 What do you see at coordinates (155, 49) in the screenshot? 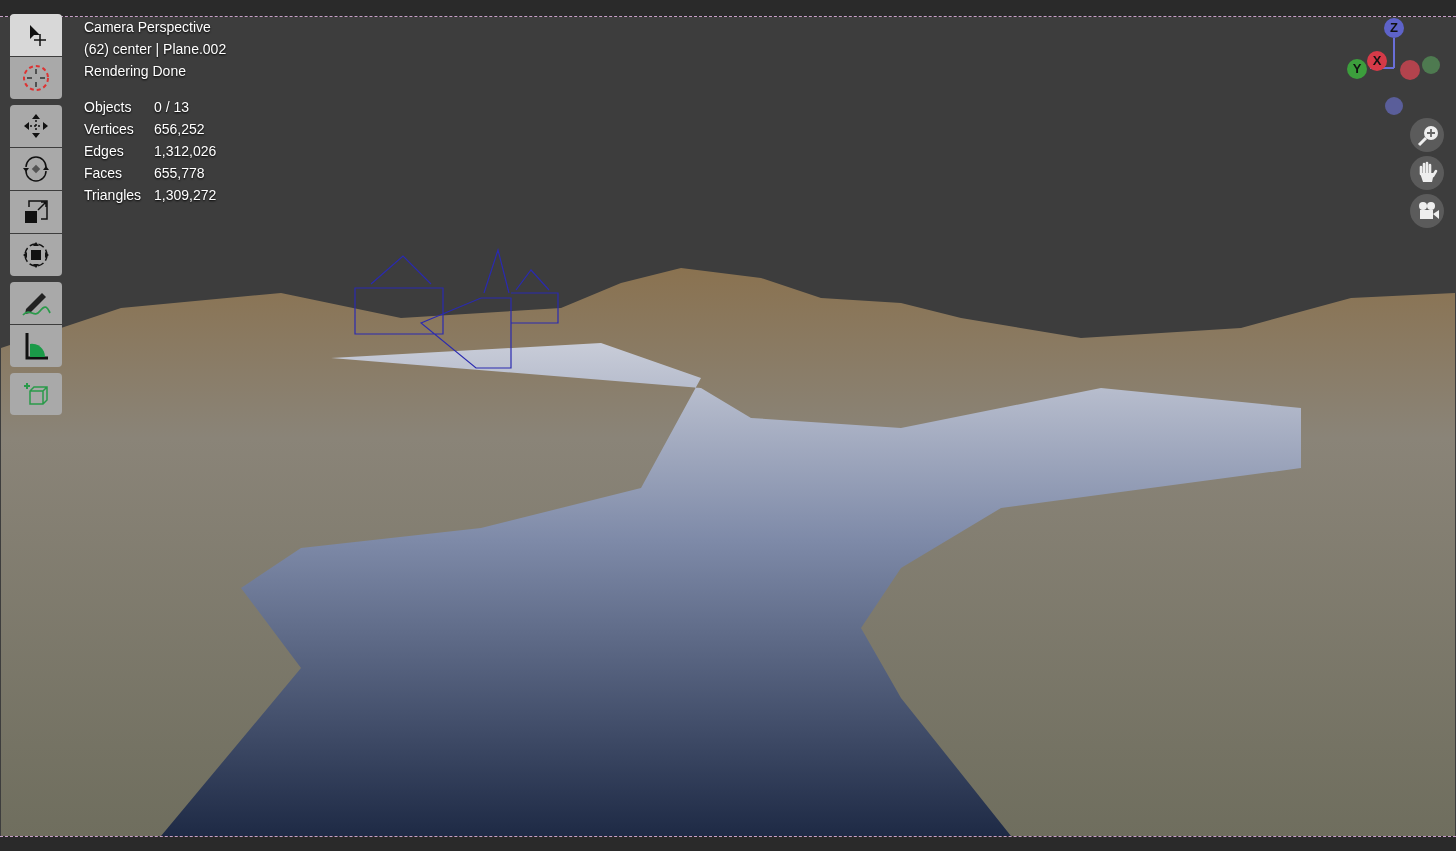
I see `viewport-info-text: (62) center | Plane.002` at bounding box center [155, 49].